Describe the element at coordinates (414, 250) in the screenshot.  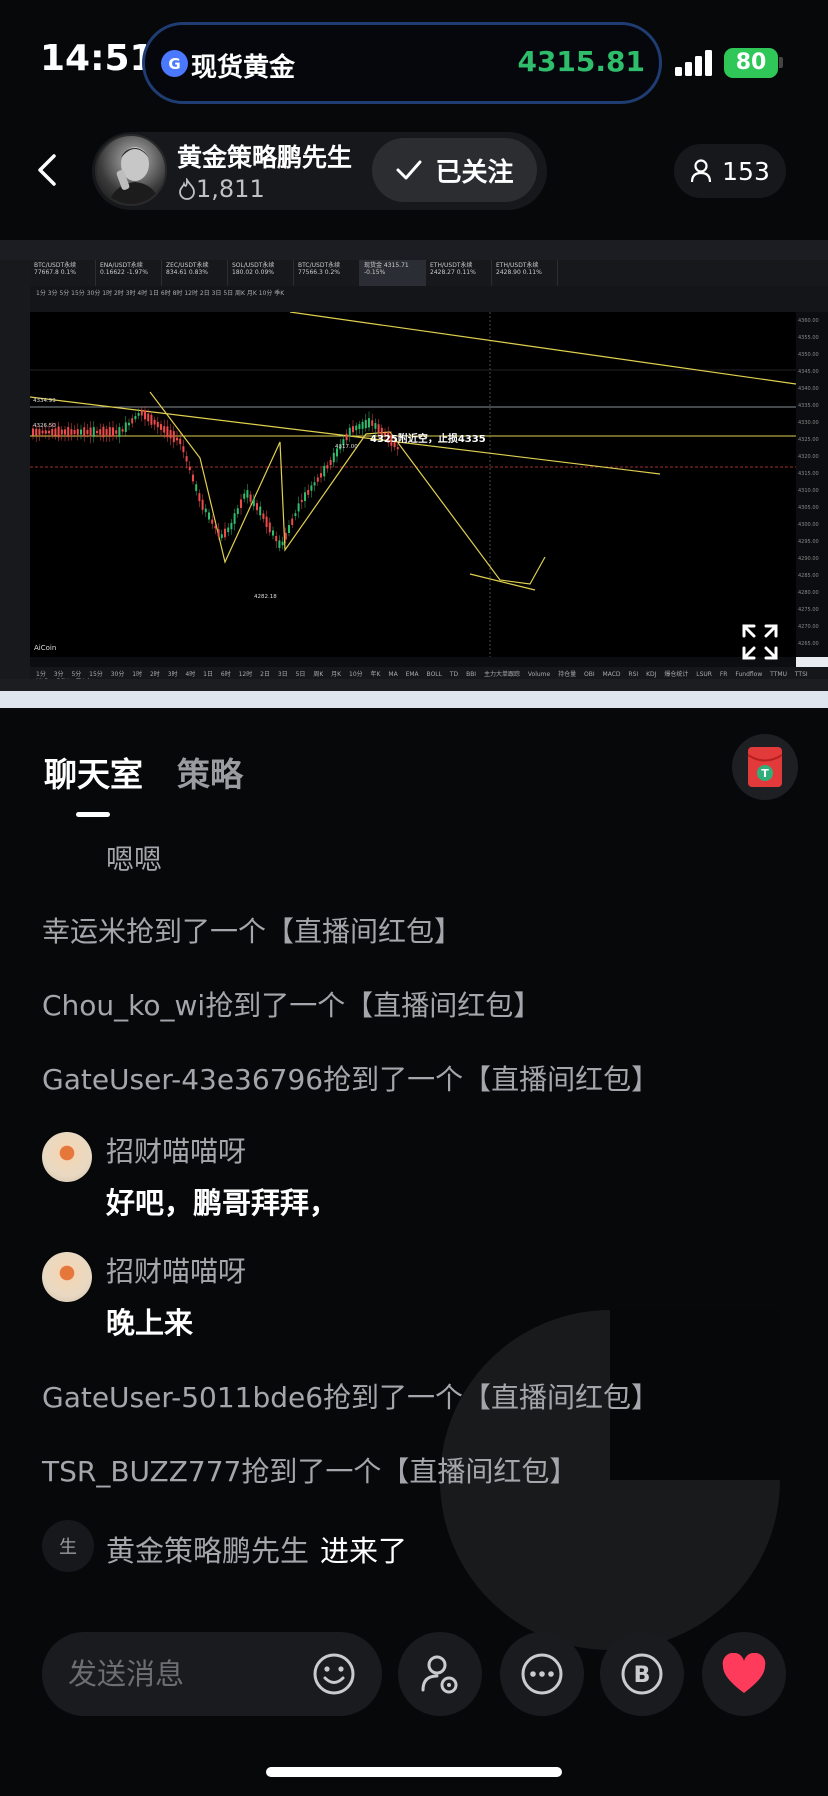
I see `app-title-bar` at that location.